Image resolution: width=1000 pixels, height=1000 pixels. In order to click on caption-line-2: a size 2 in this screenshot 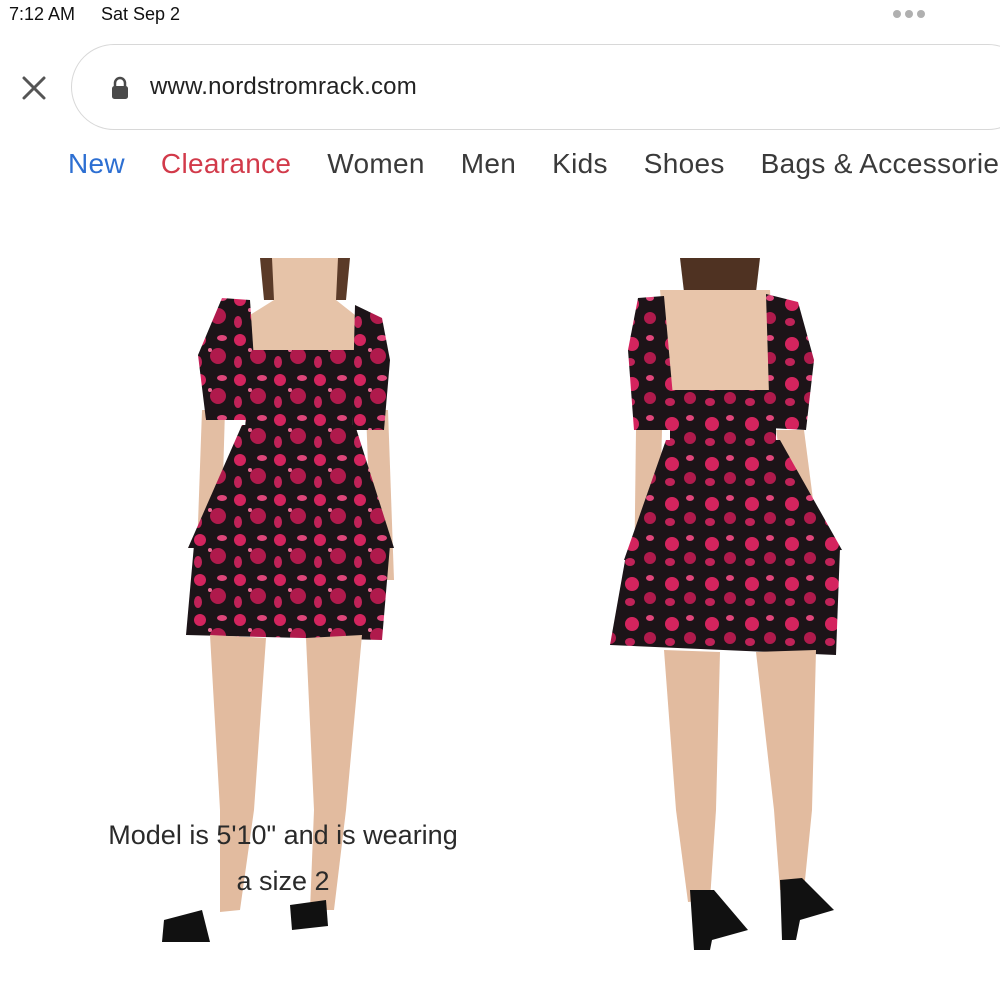, I will do `click(283, 881)`.